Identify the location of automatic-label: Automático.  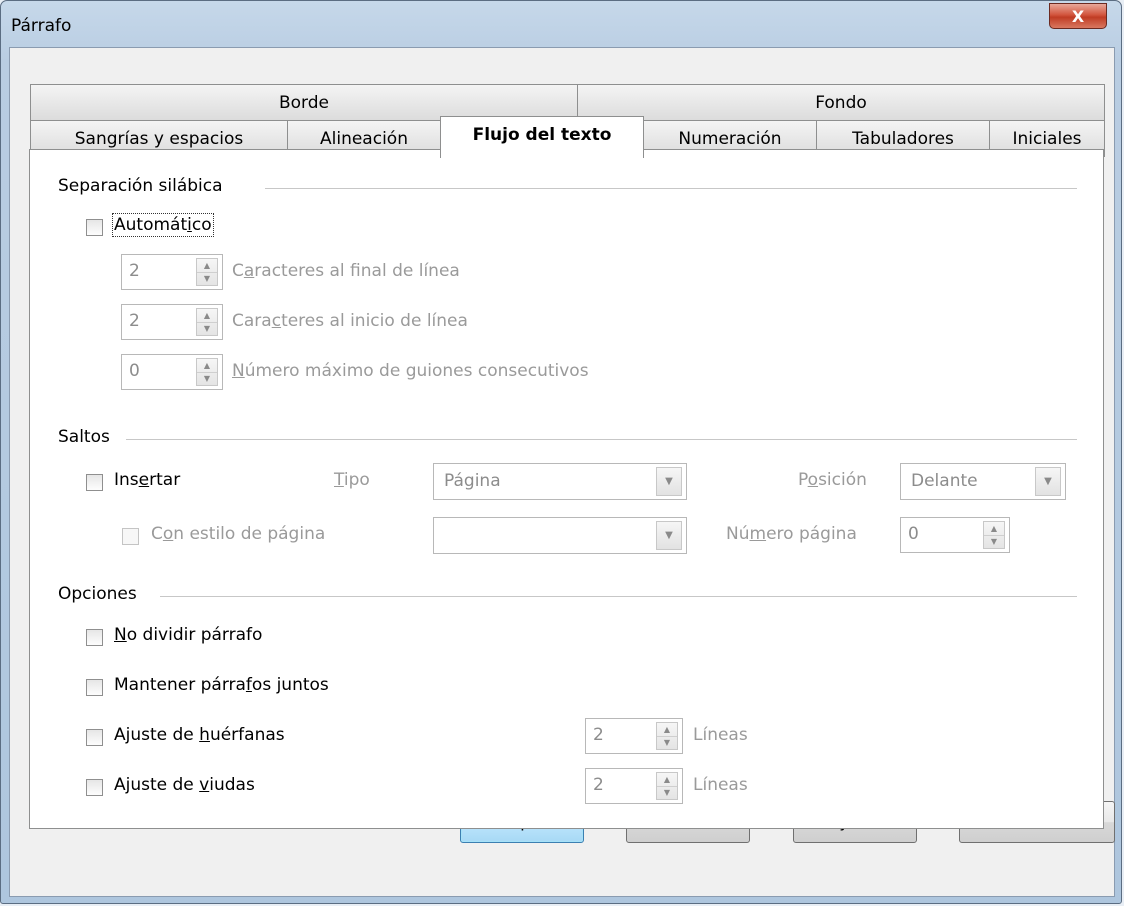
(163, 225).